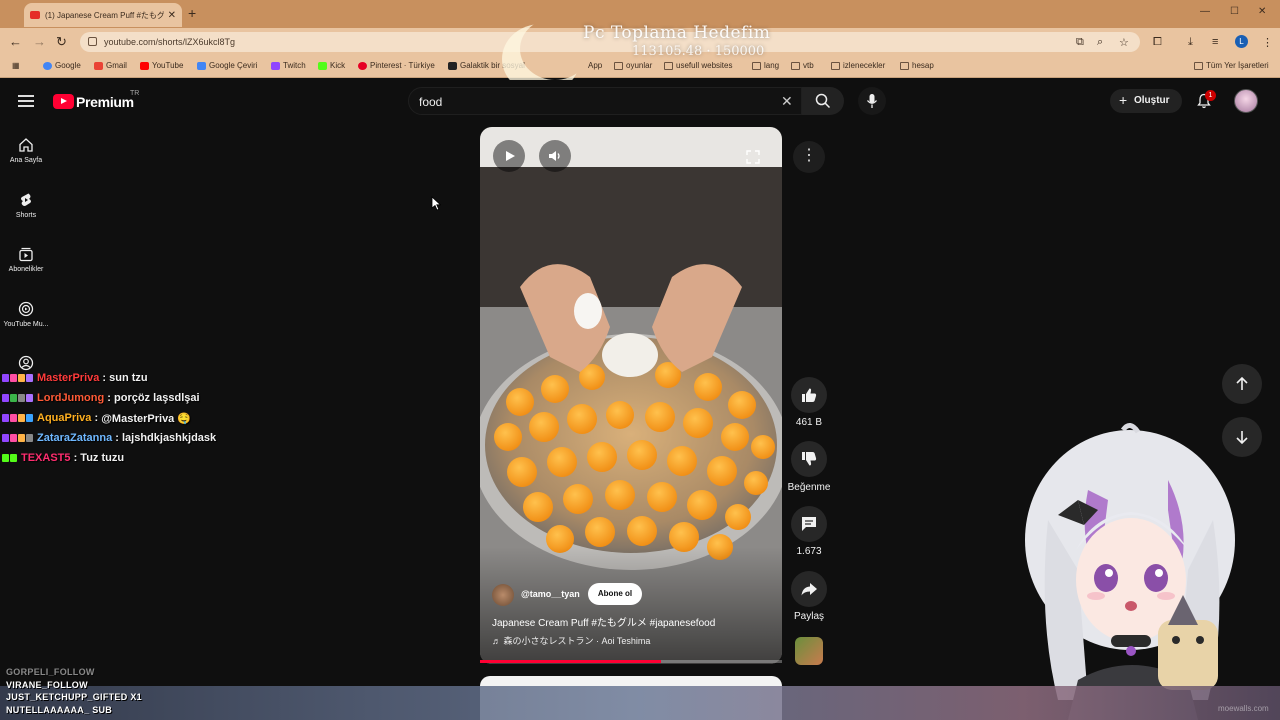  What do you see at coordinates (1080, 42) in the screenshot?
I see `install-app-icon: ⧉` at bounding box center [1080, 42].